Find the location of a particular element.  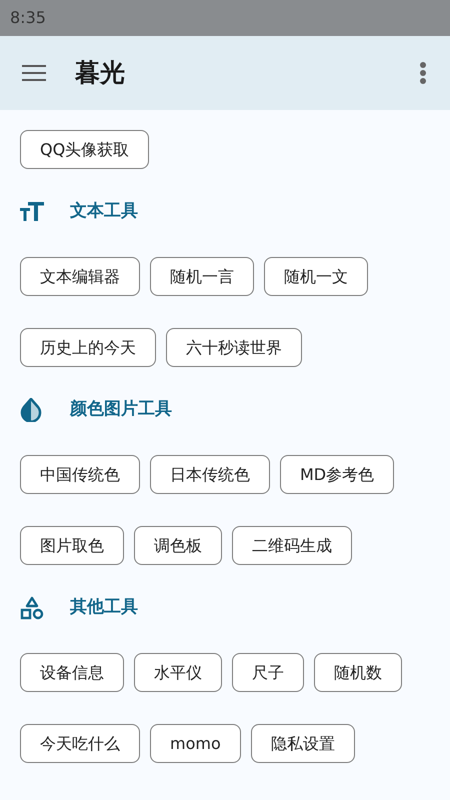

tool-chip: QQ头像获取 is located at coordinates (85, 149).